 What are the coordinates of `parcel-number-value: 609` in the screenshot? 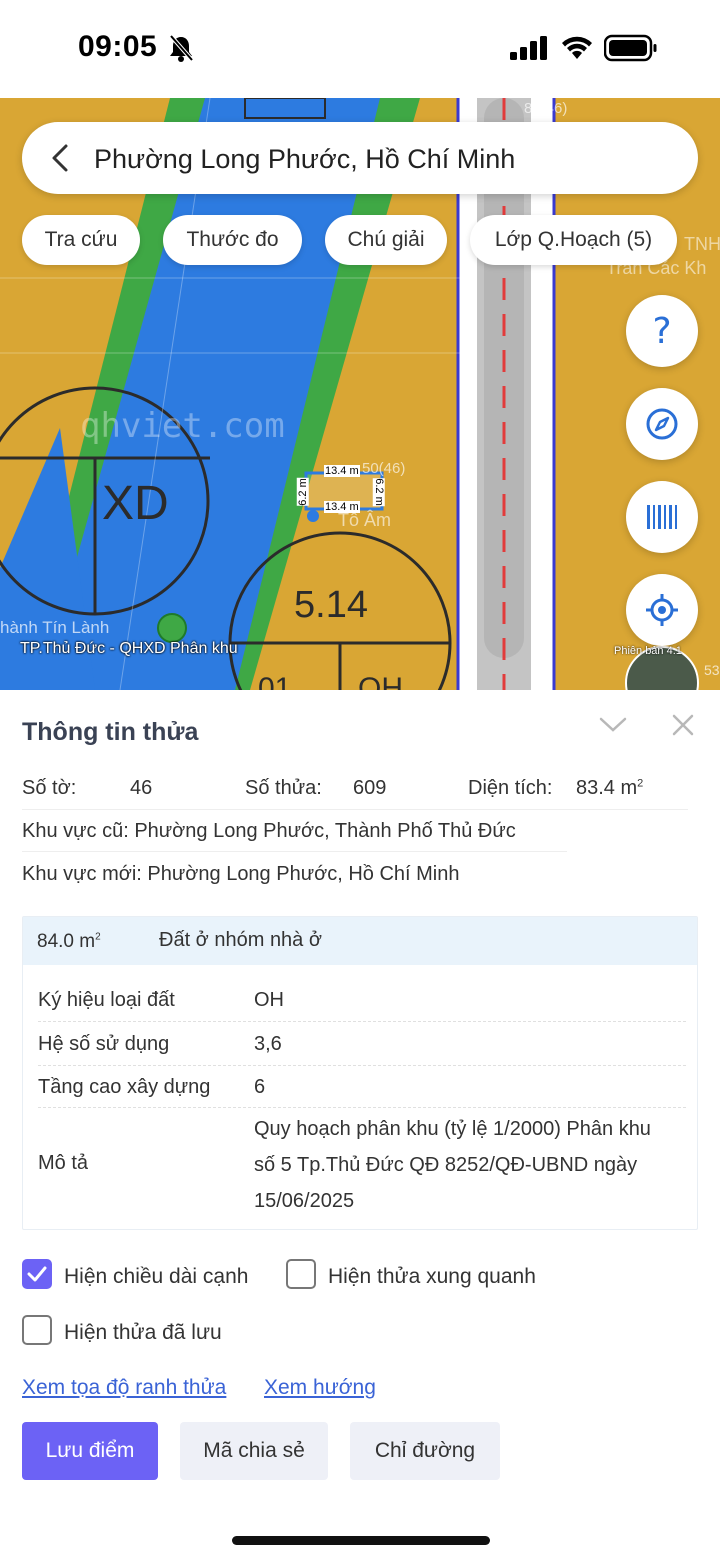 It's located at (370, 788).